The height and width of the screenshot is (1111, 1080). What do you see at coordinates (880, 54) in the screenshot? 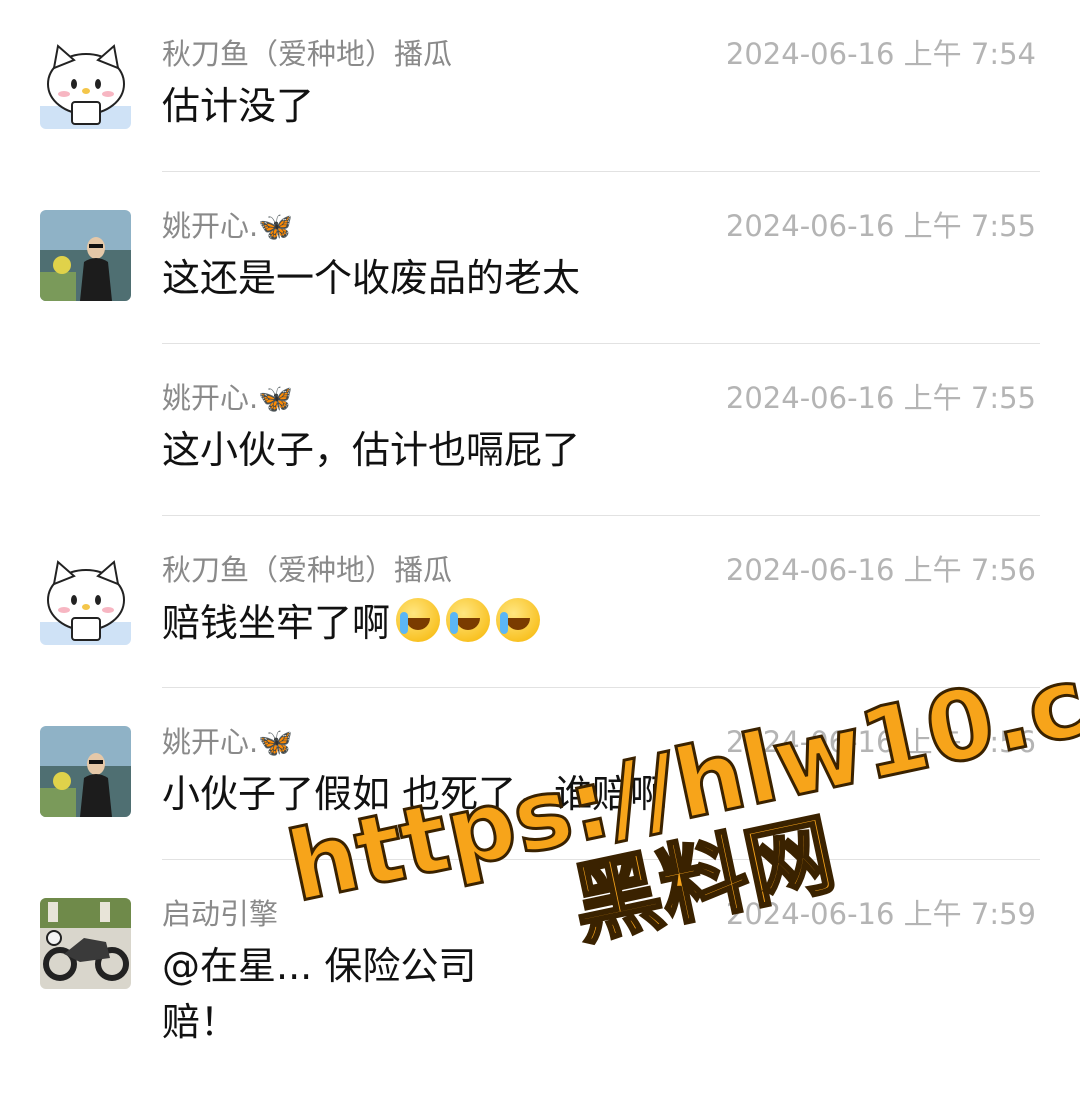
I see `timestamp: 2024-06-16 上午 7:54` at bounding box center [880, 54].